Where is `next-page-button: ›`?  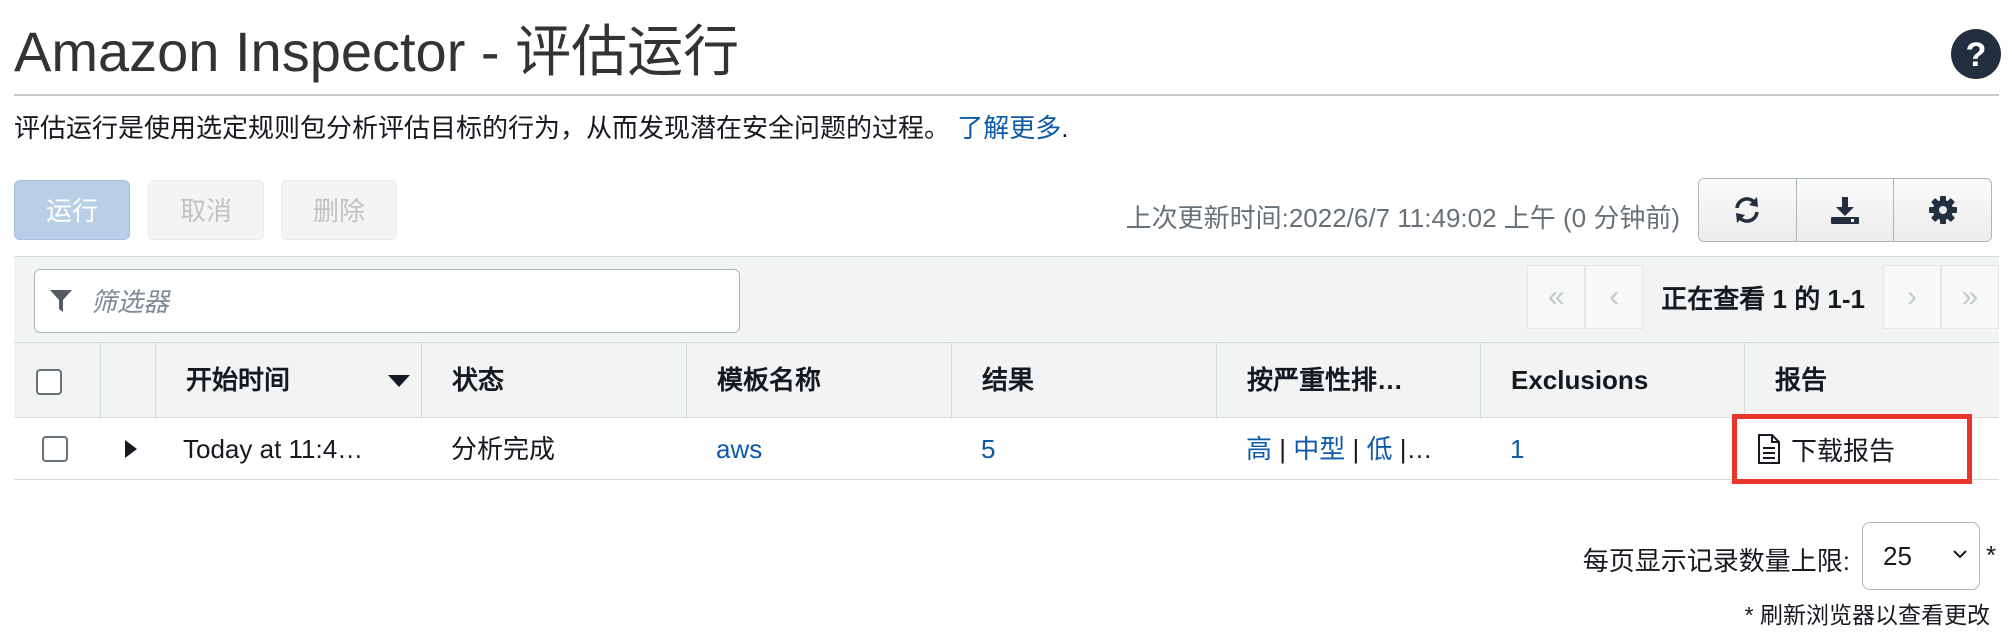 next-page-button: › is located at coordinates (1912, 297).